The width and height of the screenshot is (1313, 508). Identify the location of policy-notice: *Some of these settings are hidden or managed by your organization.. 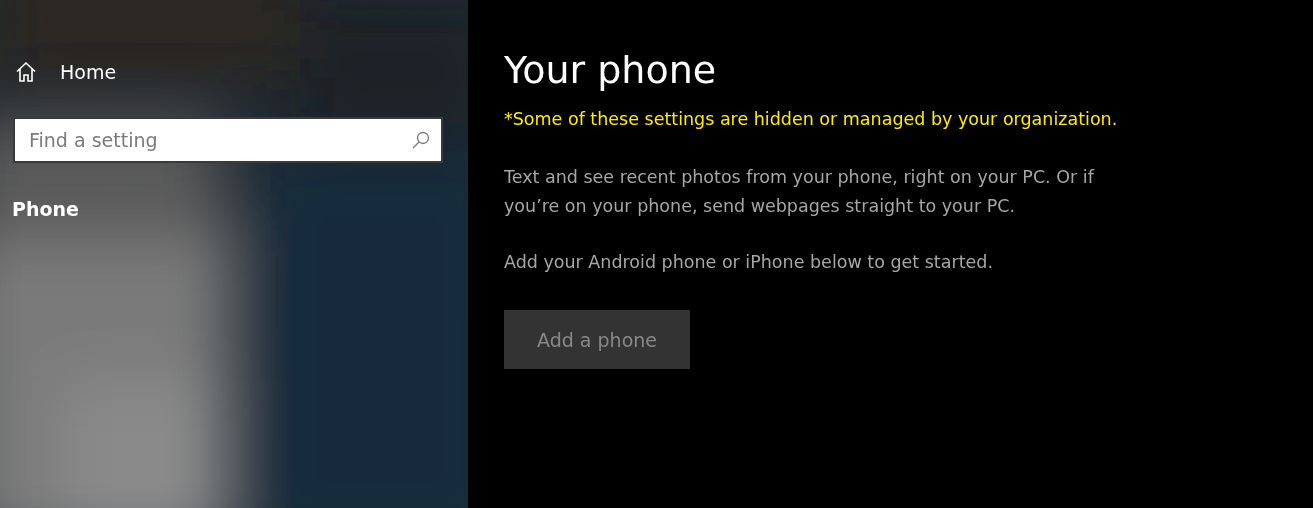
(811, 119).